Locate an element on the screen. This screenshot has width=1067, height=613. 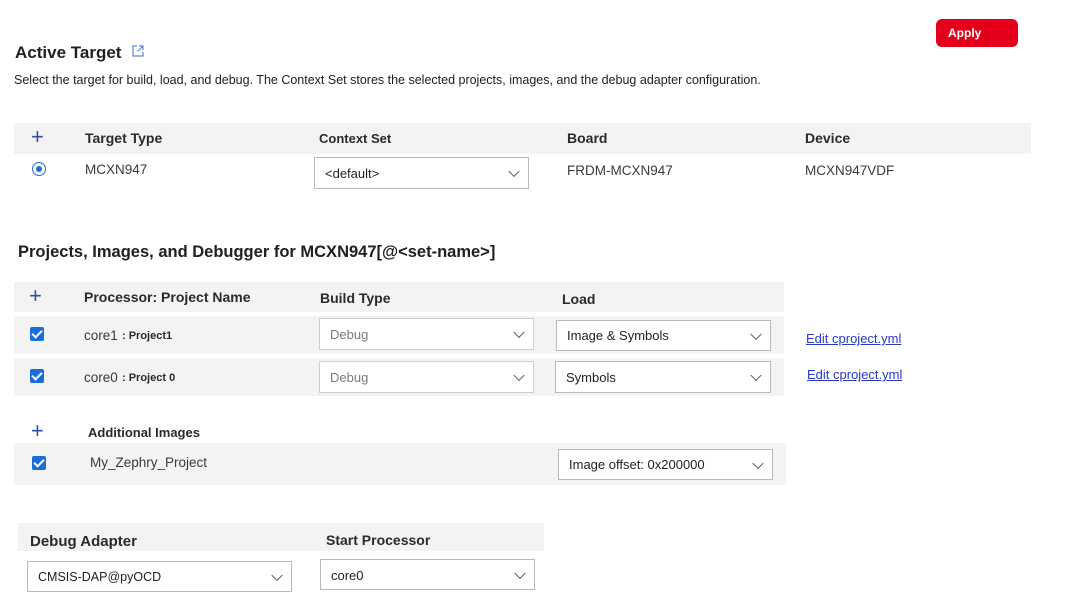
column-device: Device is located at coordinates (828, 138).